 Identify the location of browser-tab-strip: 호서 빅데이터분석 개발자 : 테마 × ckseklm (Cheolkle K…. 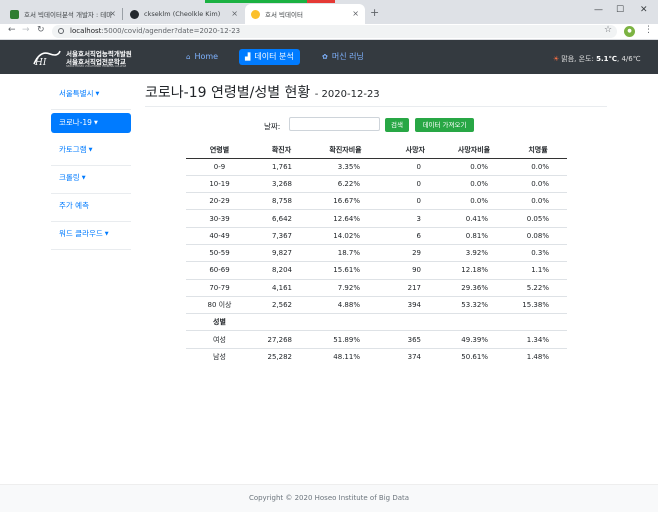
(329, 12).